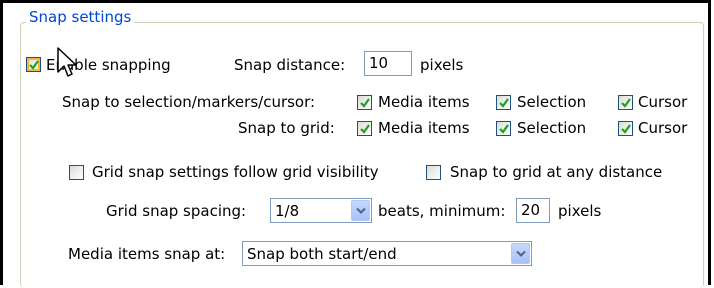 The height and width of the screenshot is (288, 714). What do you see at coordinates (67, 62) in the screenshot?
I see `mouse-pointer-icon` at bounding box center [67, 62].